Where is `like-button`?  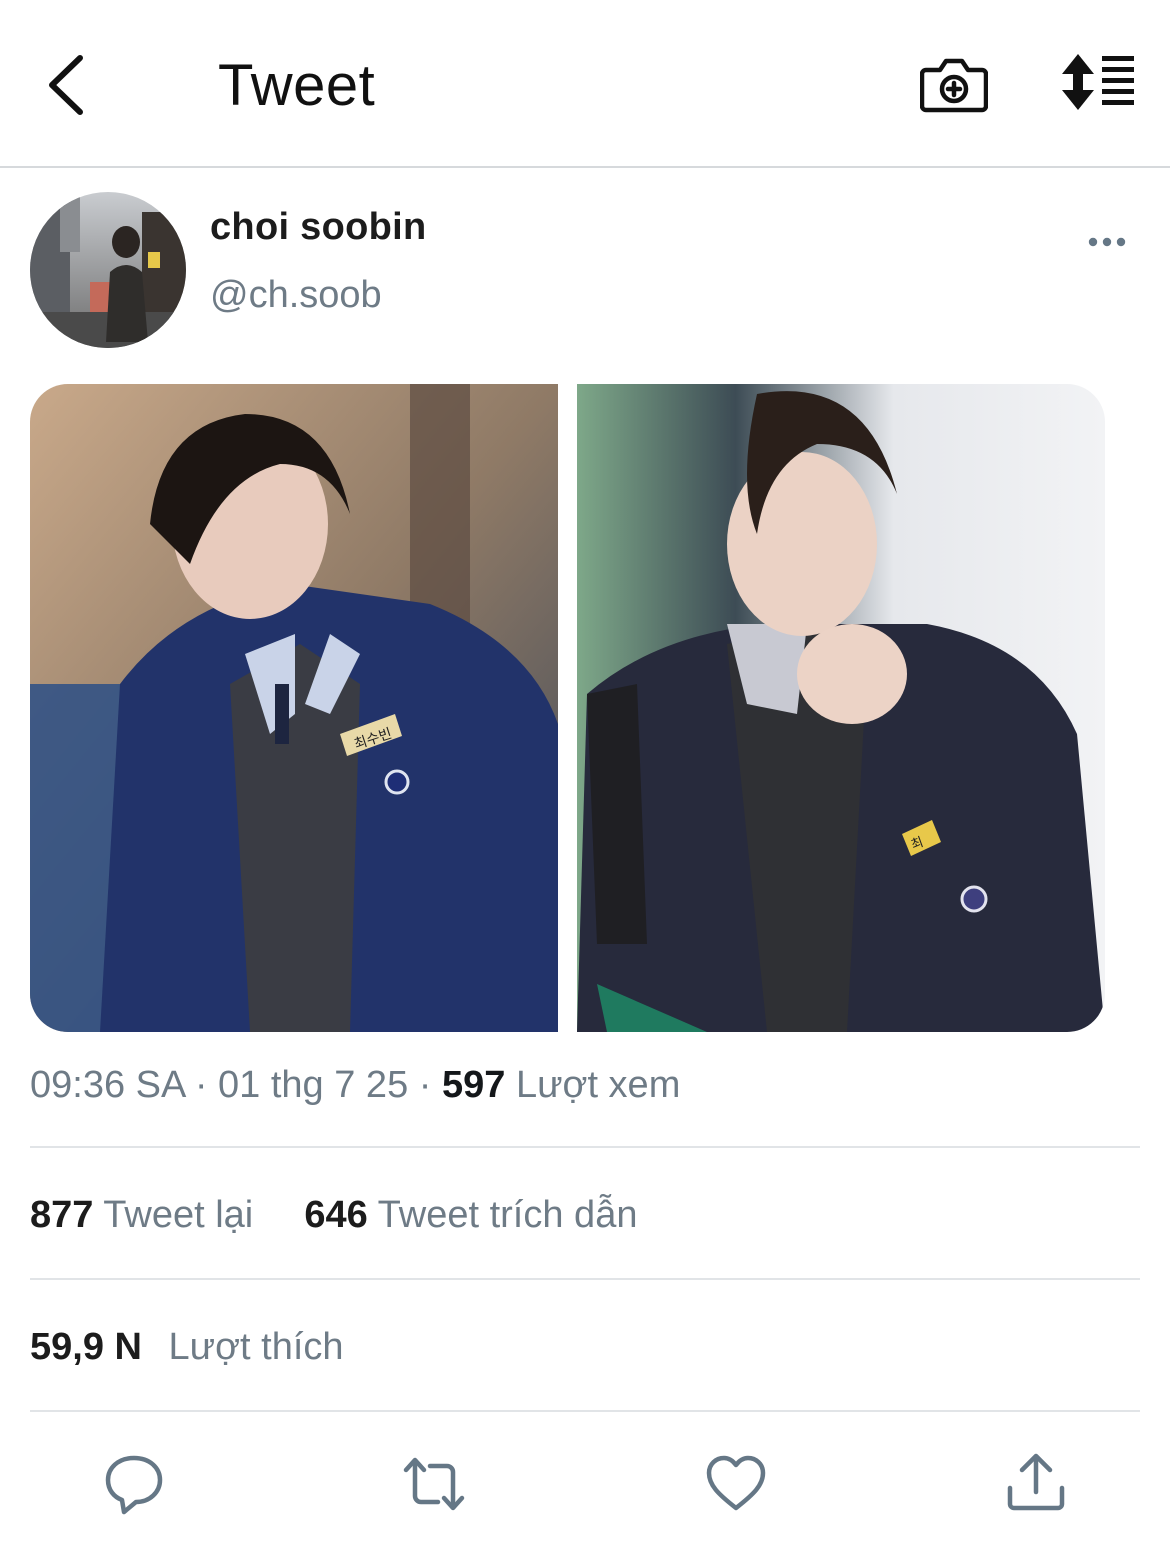
like-button is located at coordinates (736, 1484).